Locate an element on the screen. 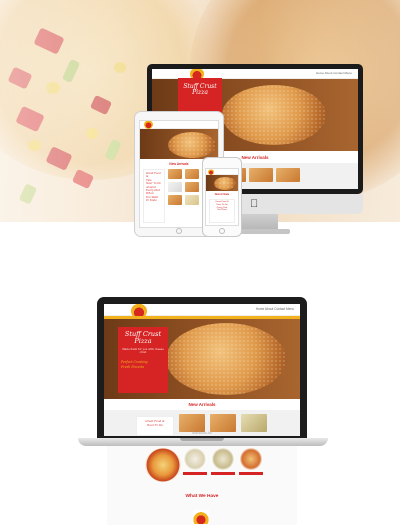 The image size is (400, 525). laptop-tagline: Stuff Crust Pizza is located at coordinates (143, 337).